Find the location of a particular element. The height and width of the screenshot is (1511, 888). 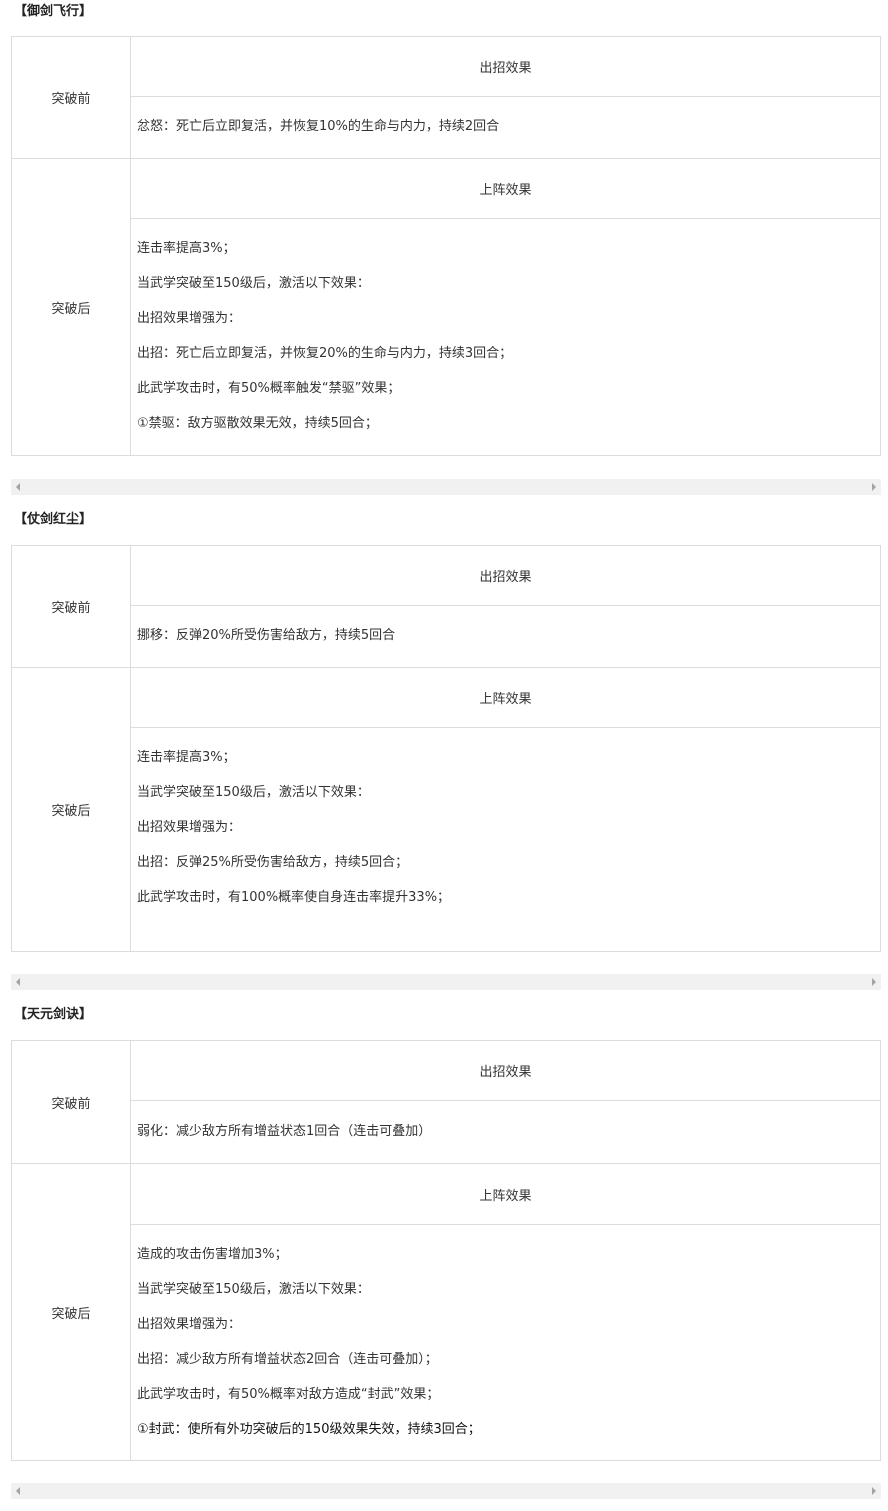

content-line: 此武学攻击时，有100%概率使自身连击率提升33%； is located at coordinates (294, 897).